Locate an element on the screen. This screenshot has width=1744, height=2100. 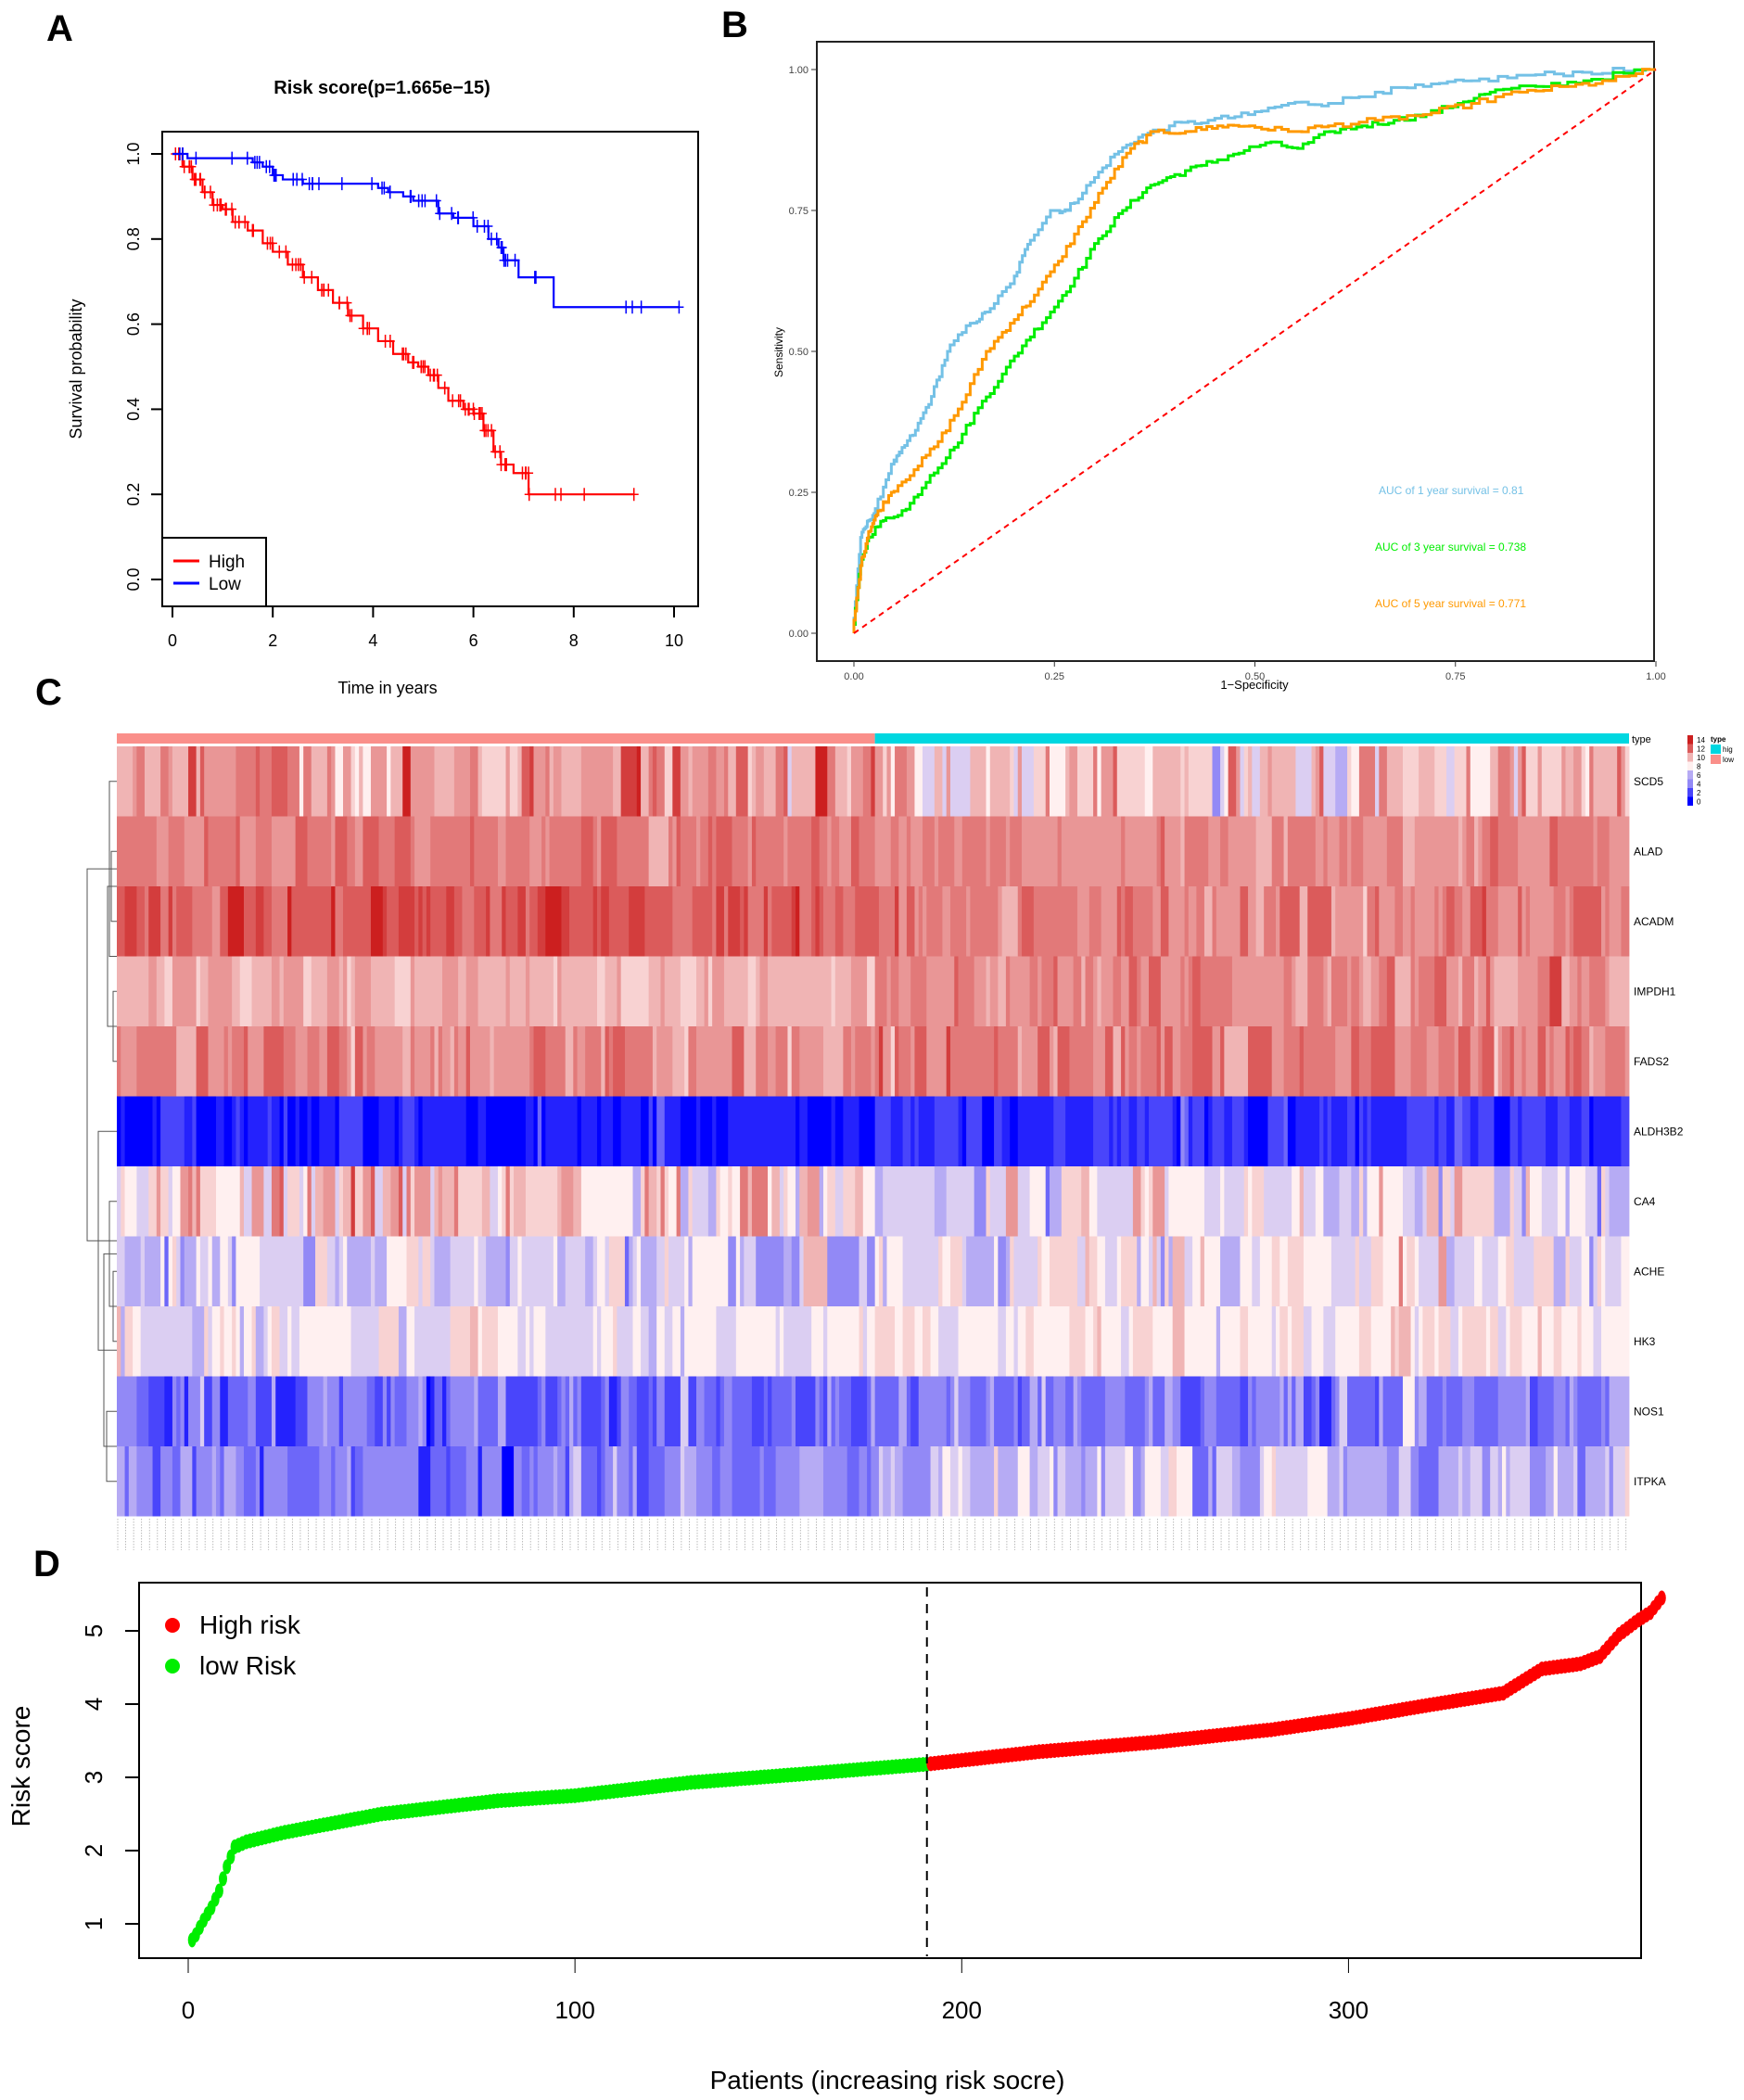
roc-y-tick-label: 1.00 is located at coordinates (798, 70).